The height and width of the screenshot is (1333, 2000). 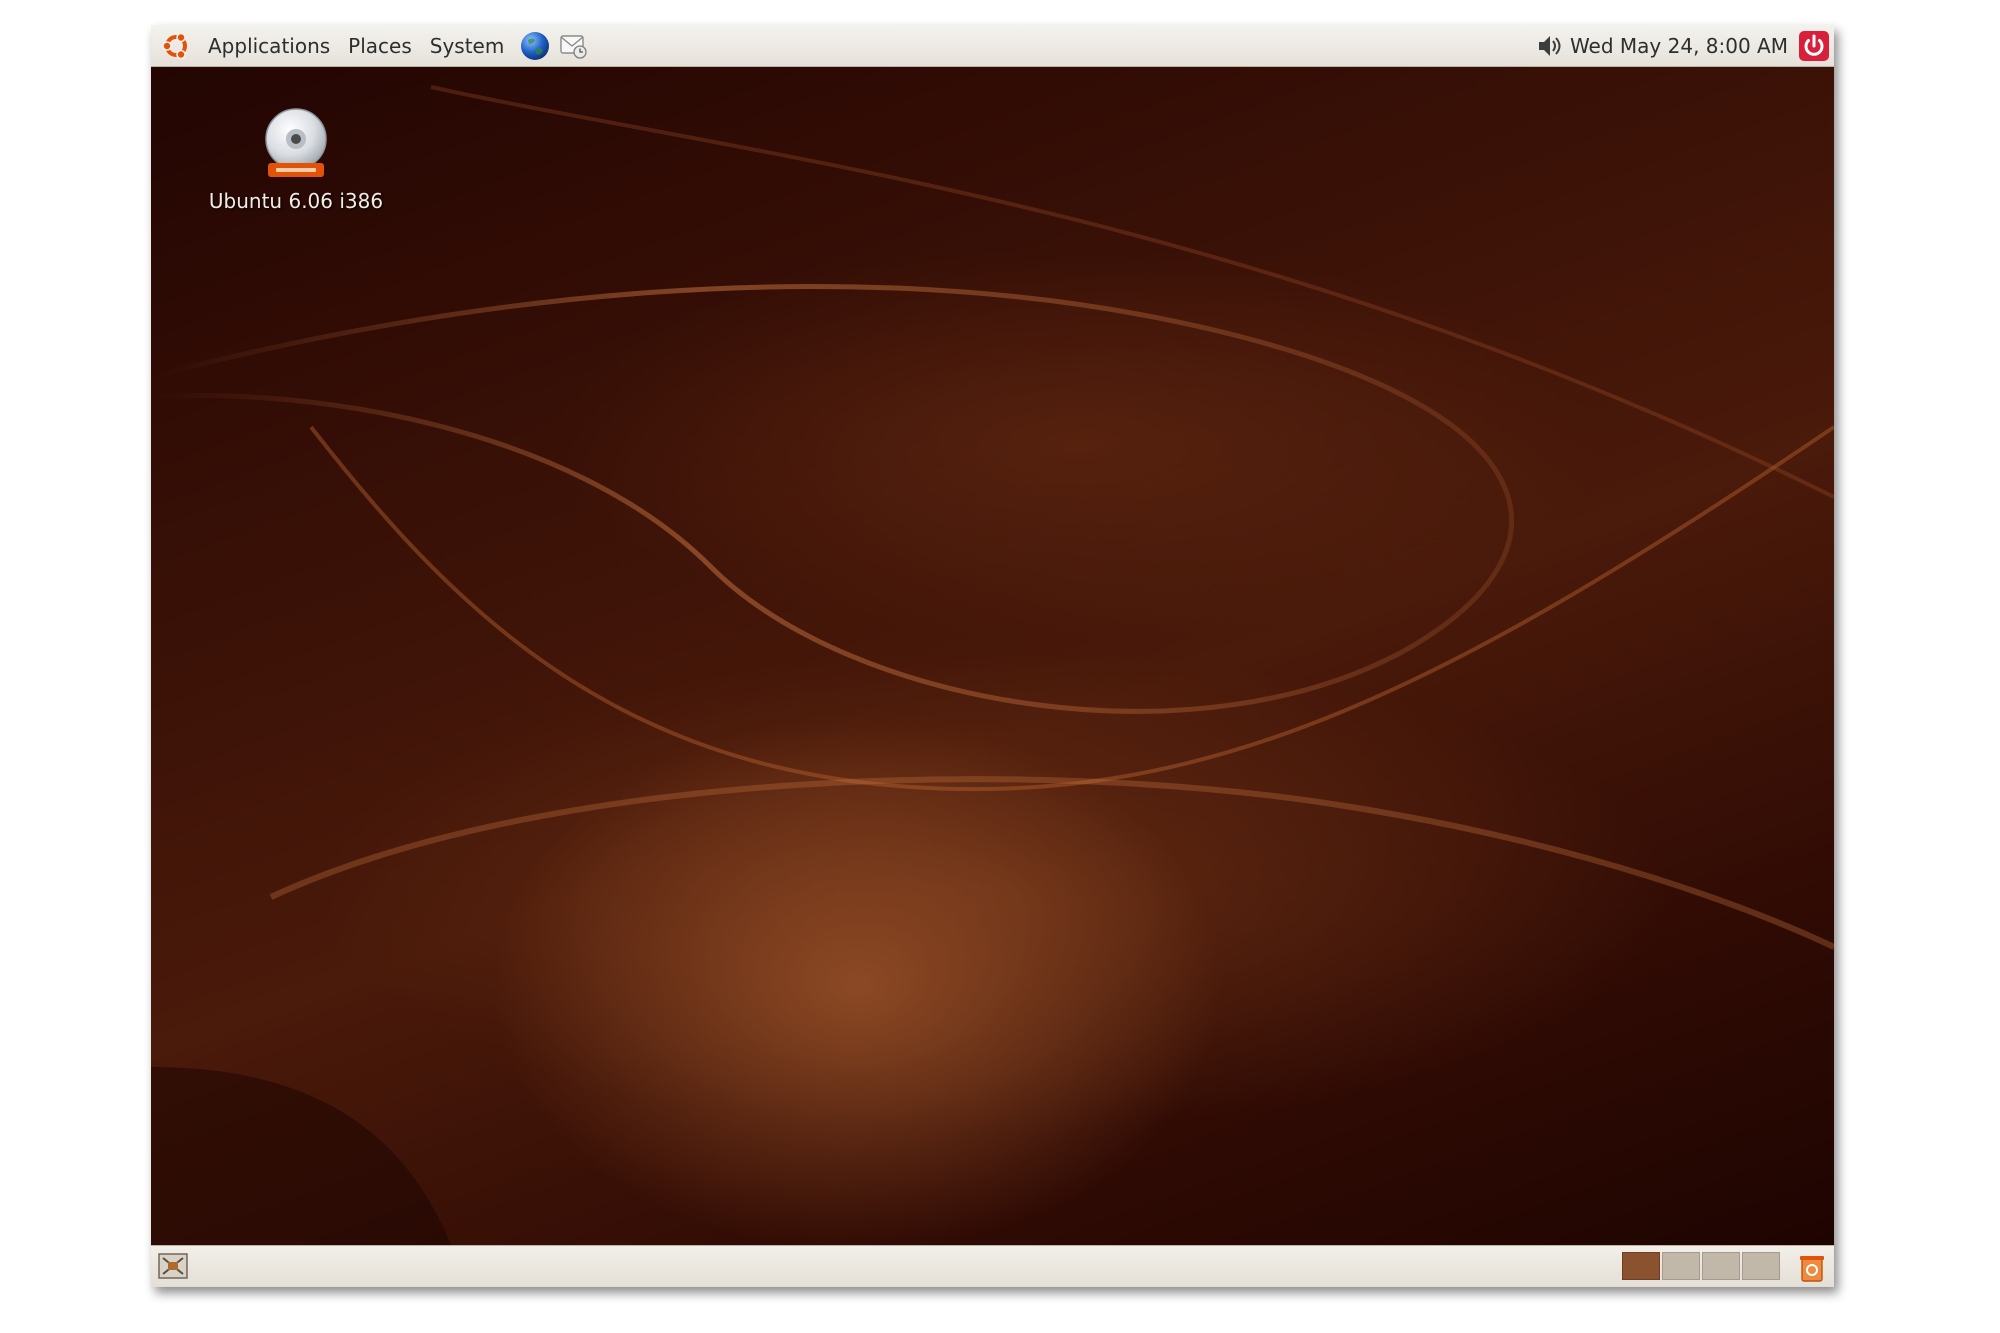 What do you see at coordinates (467, 46) in the screenshot?
I see `menu-system: System` at bounding box center [467, 46].